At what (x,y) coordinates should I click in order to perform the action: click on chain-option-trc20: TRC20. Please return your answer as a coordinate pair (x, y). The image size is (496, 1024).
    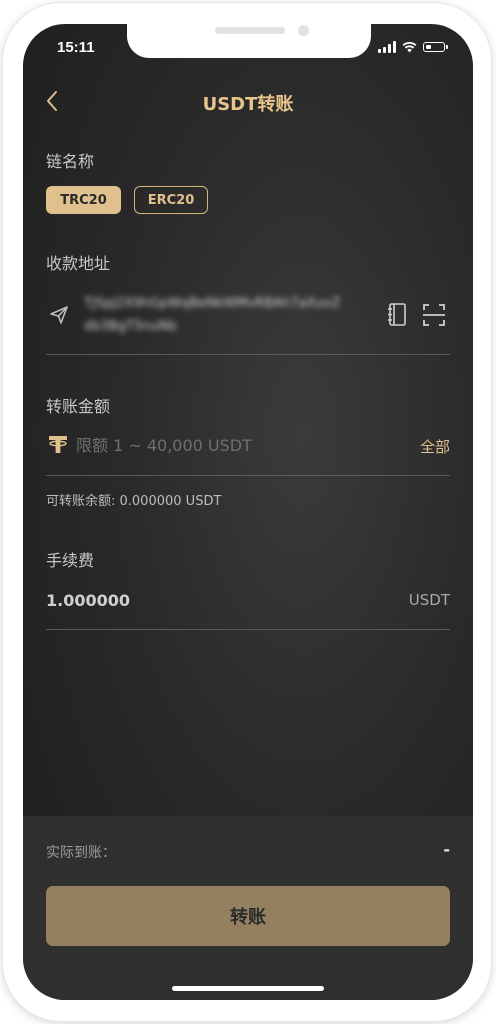
    Looking at the image, I should click on (83, 200).